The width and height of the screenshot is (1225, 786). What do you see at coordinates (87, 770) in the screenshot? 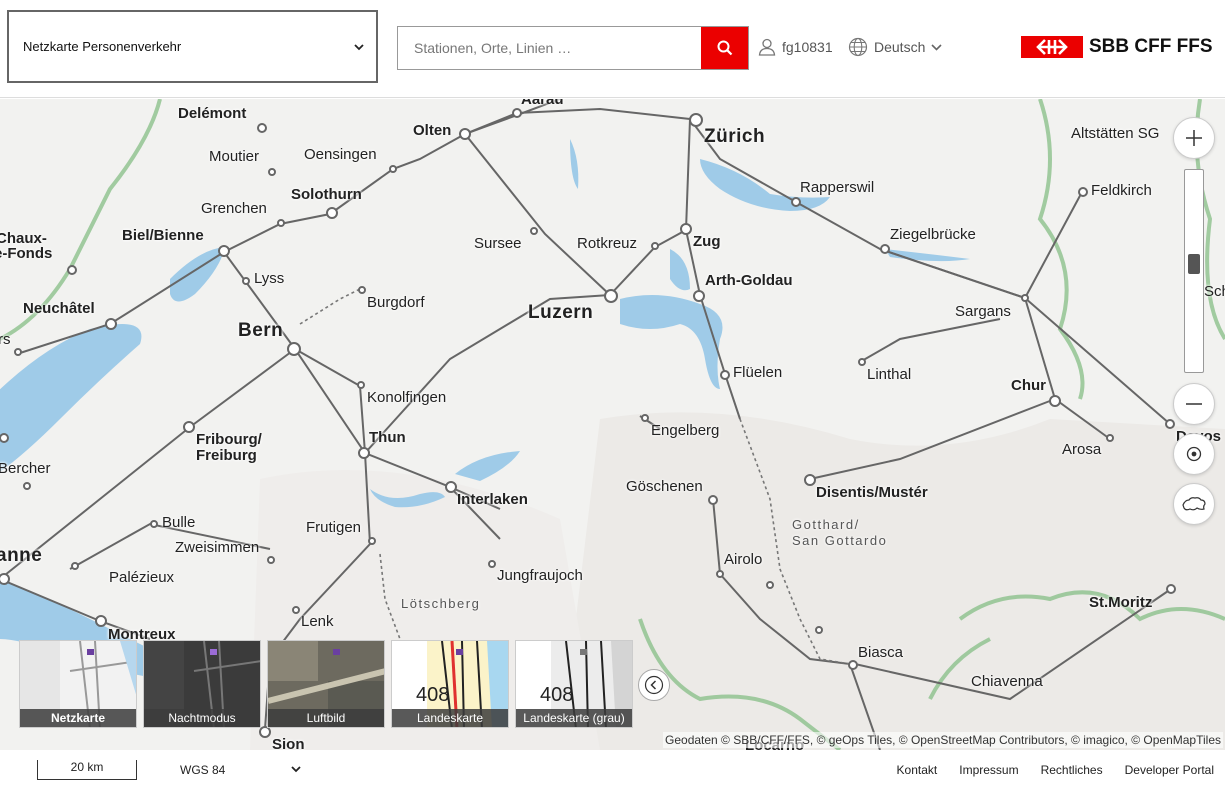
I see `scale-bar: 20 km` at bounding box center [87, 770].